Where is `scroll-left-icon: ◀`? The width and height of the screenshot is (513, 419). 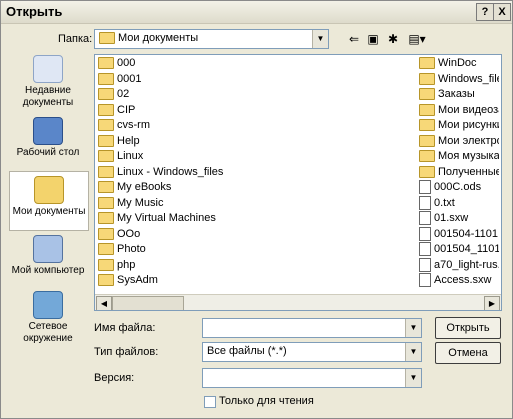
scroll-left-icon: ◀ is located at coordinates (104, 303).